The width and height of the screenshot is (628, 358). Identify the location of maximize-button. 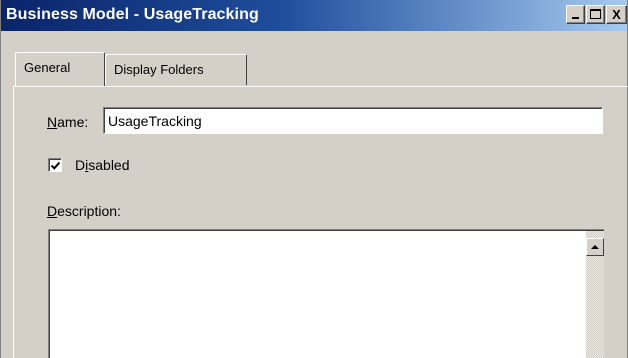
(595, 14).